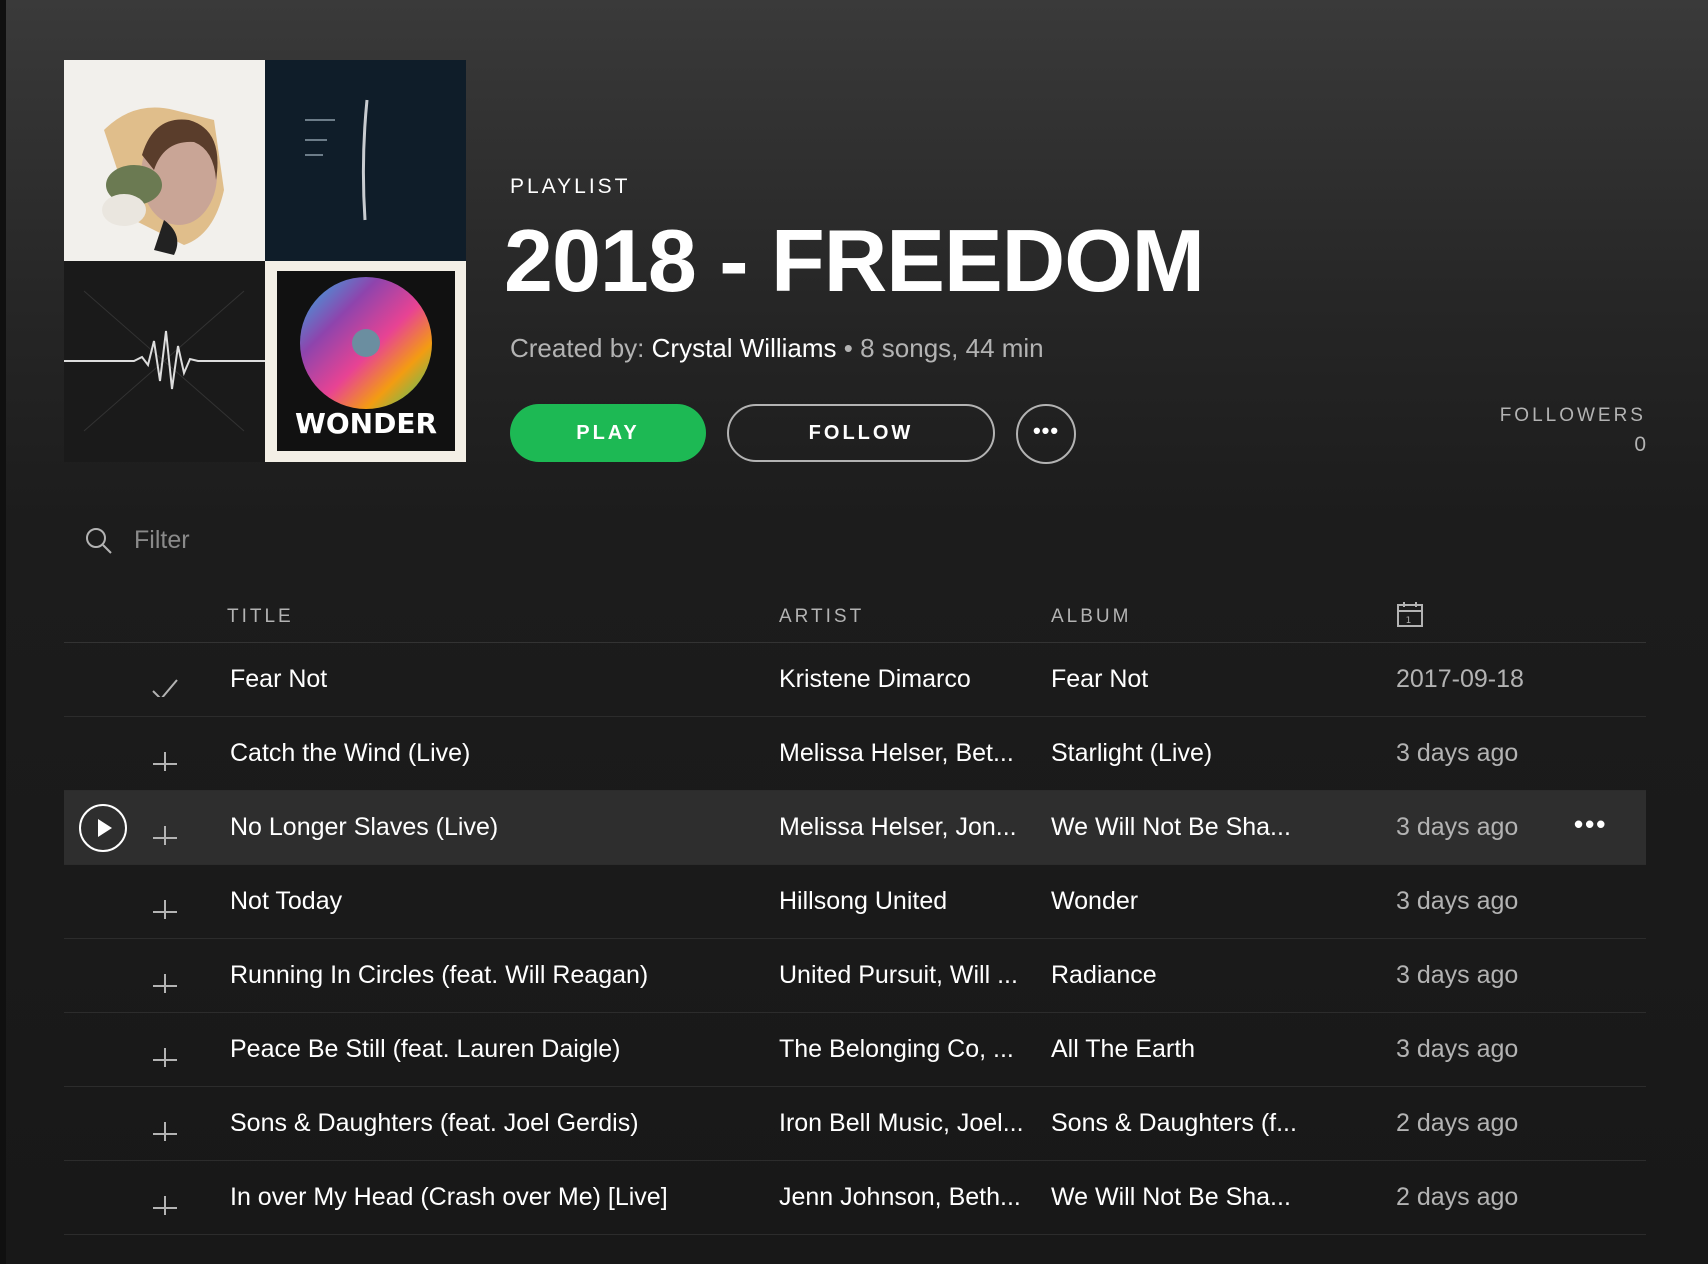  I want to click on column-album: ALBUM, so click(1091, 617).